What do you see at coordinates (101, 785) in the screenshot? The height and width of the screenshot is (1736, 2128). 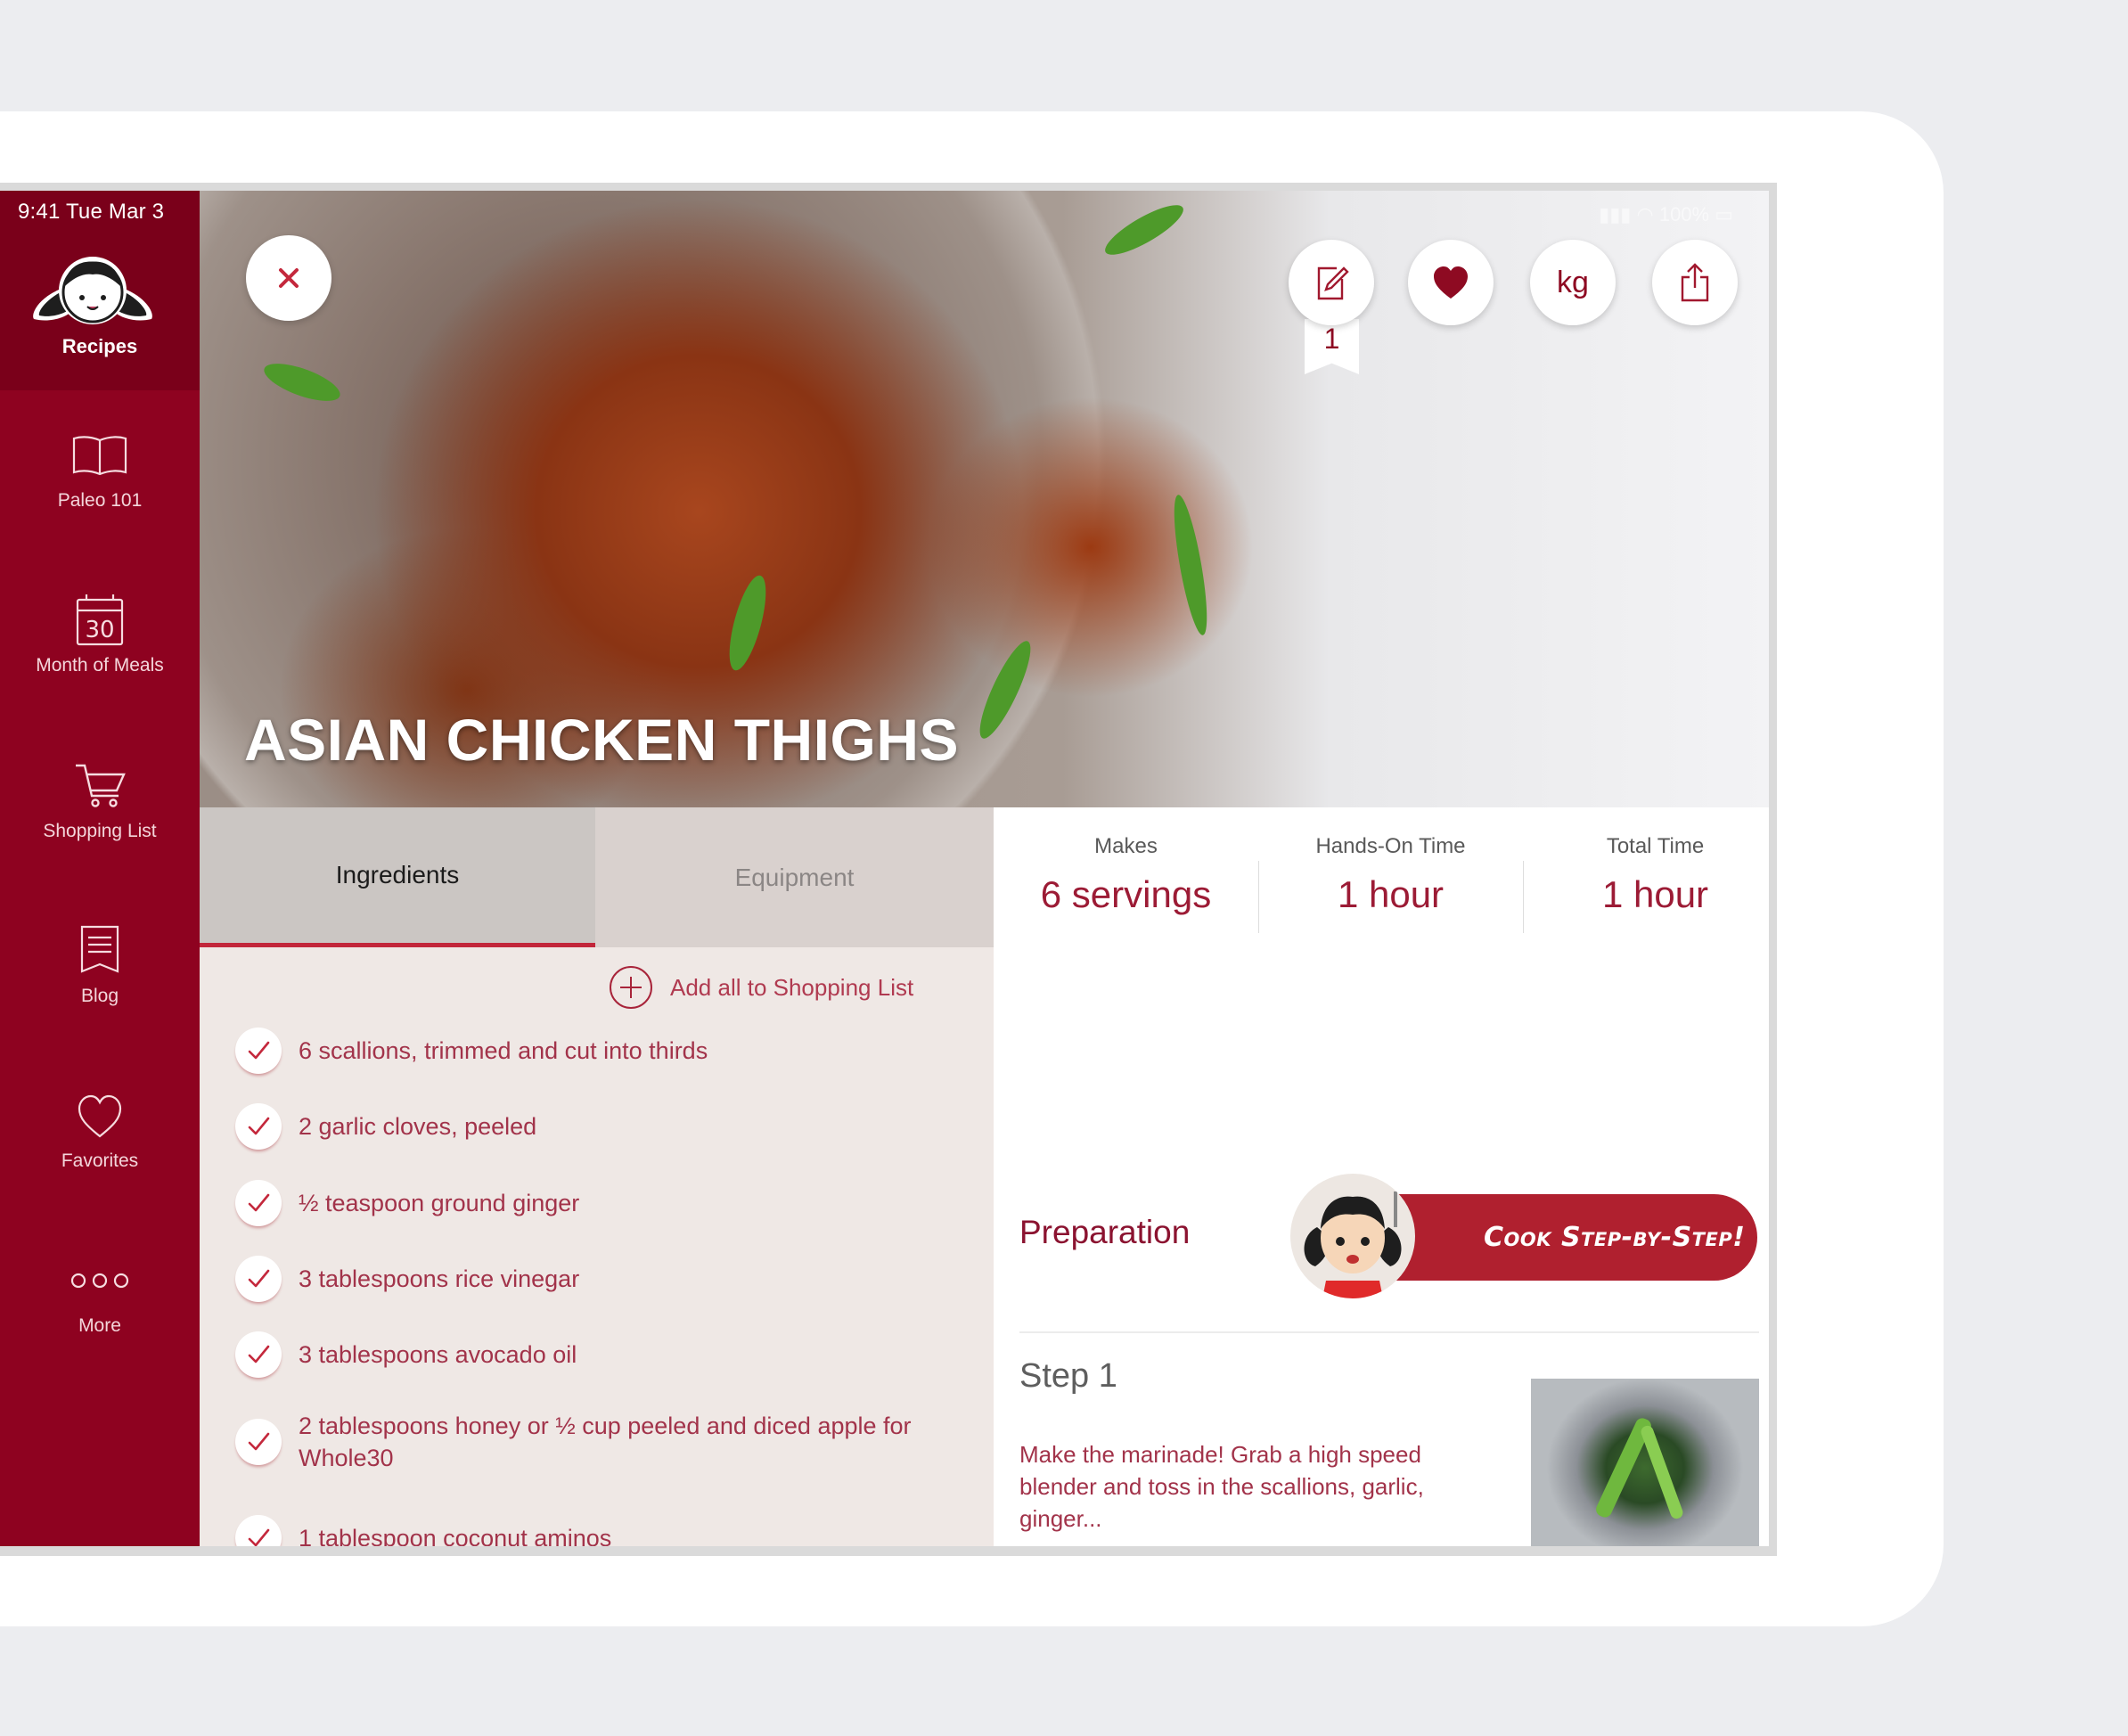 I see `shopping-cart-icon` at bounding box center [101, 785].